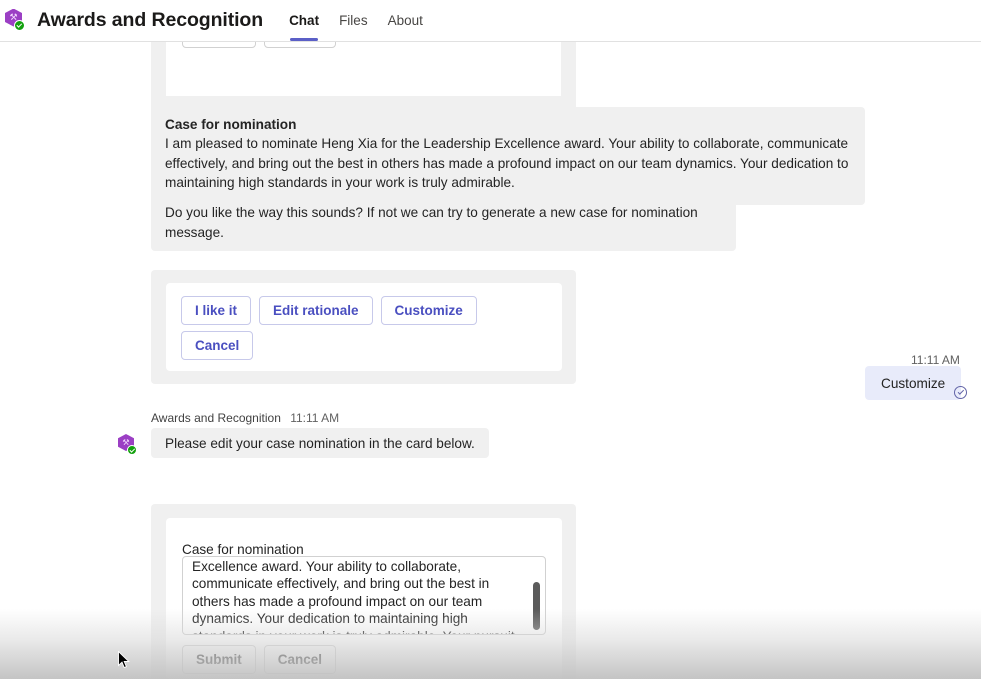 Image resolution: width=981 pixels, height=679 pixels. I want to click on sent-check-circle-icon, so click(960, 392).